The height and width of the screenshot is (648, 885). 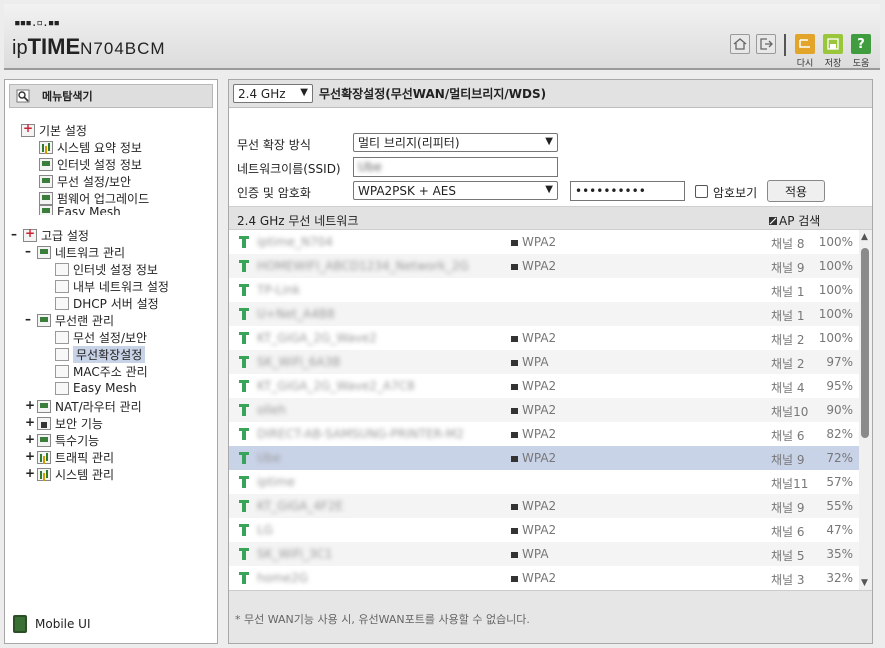 I want to click on expand-toggle-traffic: +, so click(x=30, y=456).